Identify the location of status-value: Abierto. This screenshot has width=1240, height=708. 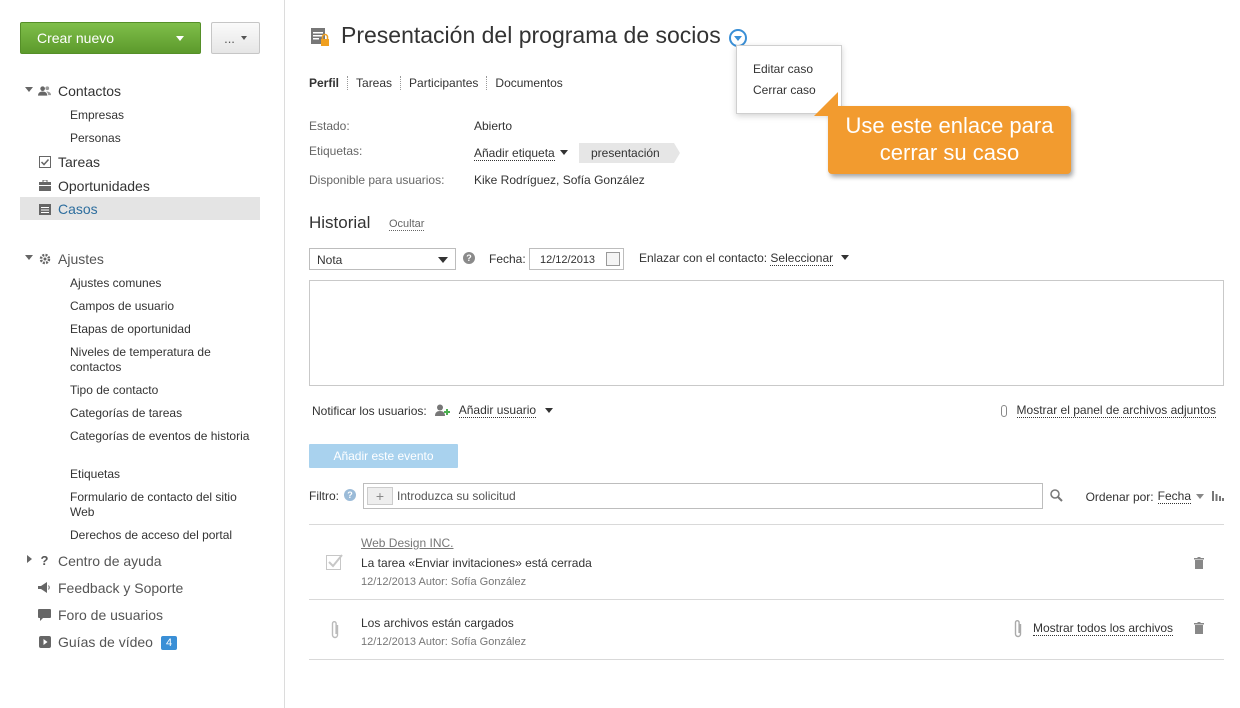
(493, 126).